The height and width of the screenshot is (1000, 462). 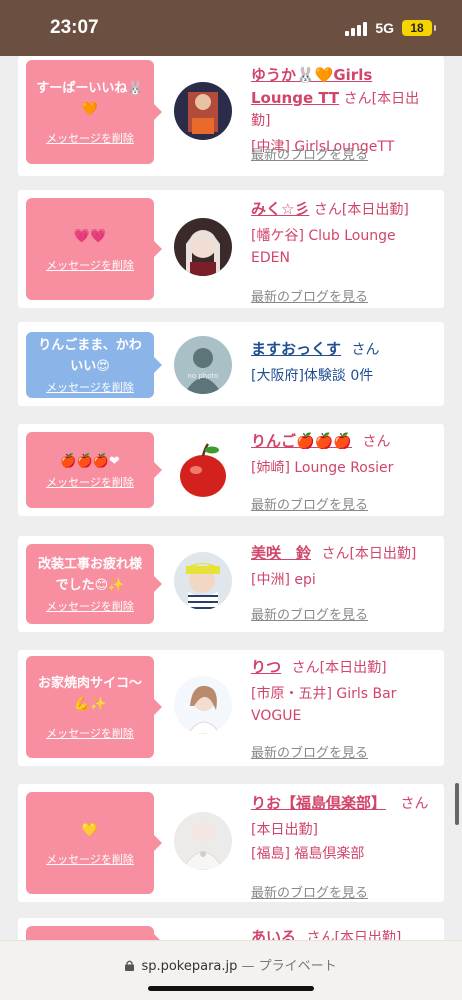 What do you see at coordinates (202, 376) in the screenshot?
I see `no-photo-label: no photo` at bounding box center [202, 376].